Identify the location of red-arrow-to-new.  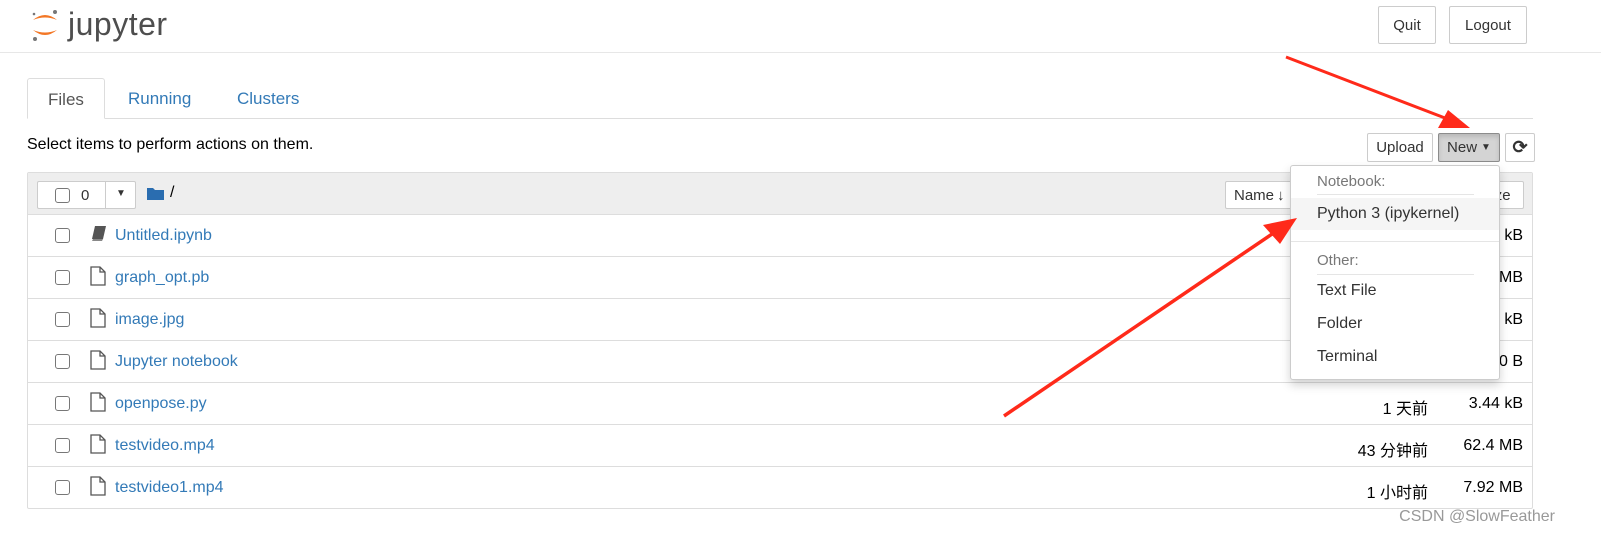
(1377, 91).